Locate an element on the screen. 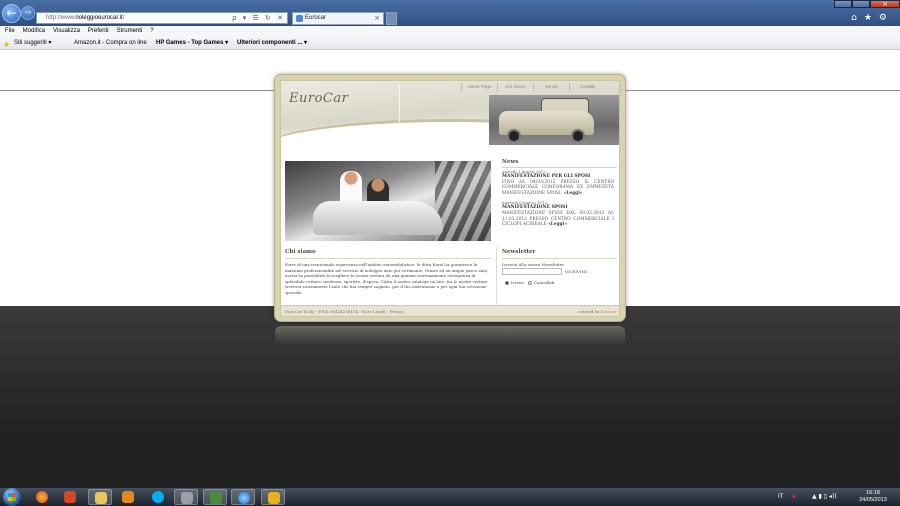  close-window-button: × is located at coordinates (885, 4).